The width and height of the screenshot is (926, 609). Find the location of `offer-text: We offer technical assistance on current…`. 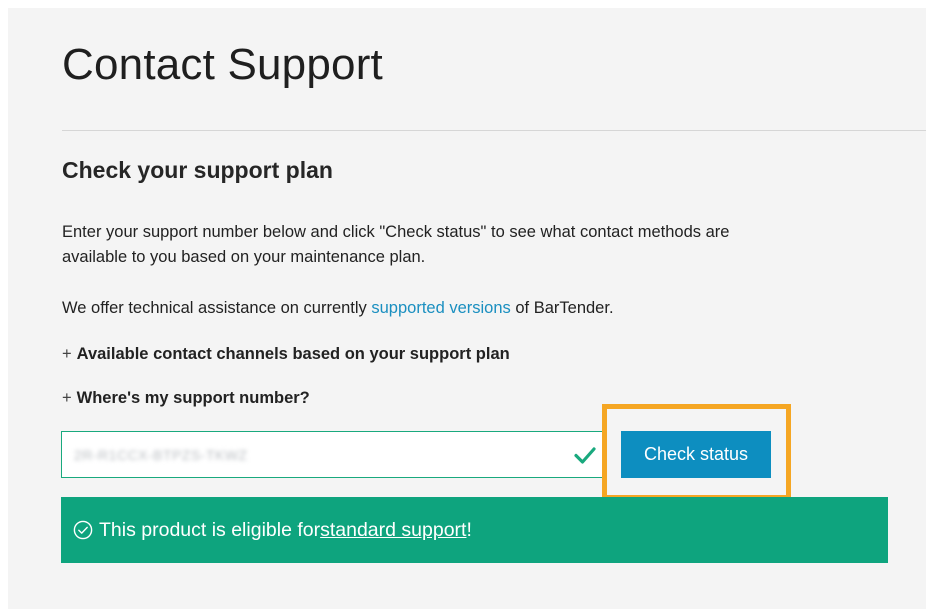

offer-text: We offer technical assistance on current… is located at coordinates (338, 308).